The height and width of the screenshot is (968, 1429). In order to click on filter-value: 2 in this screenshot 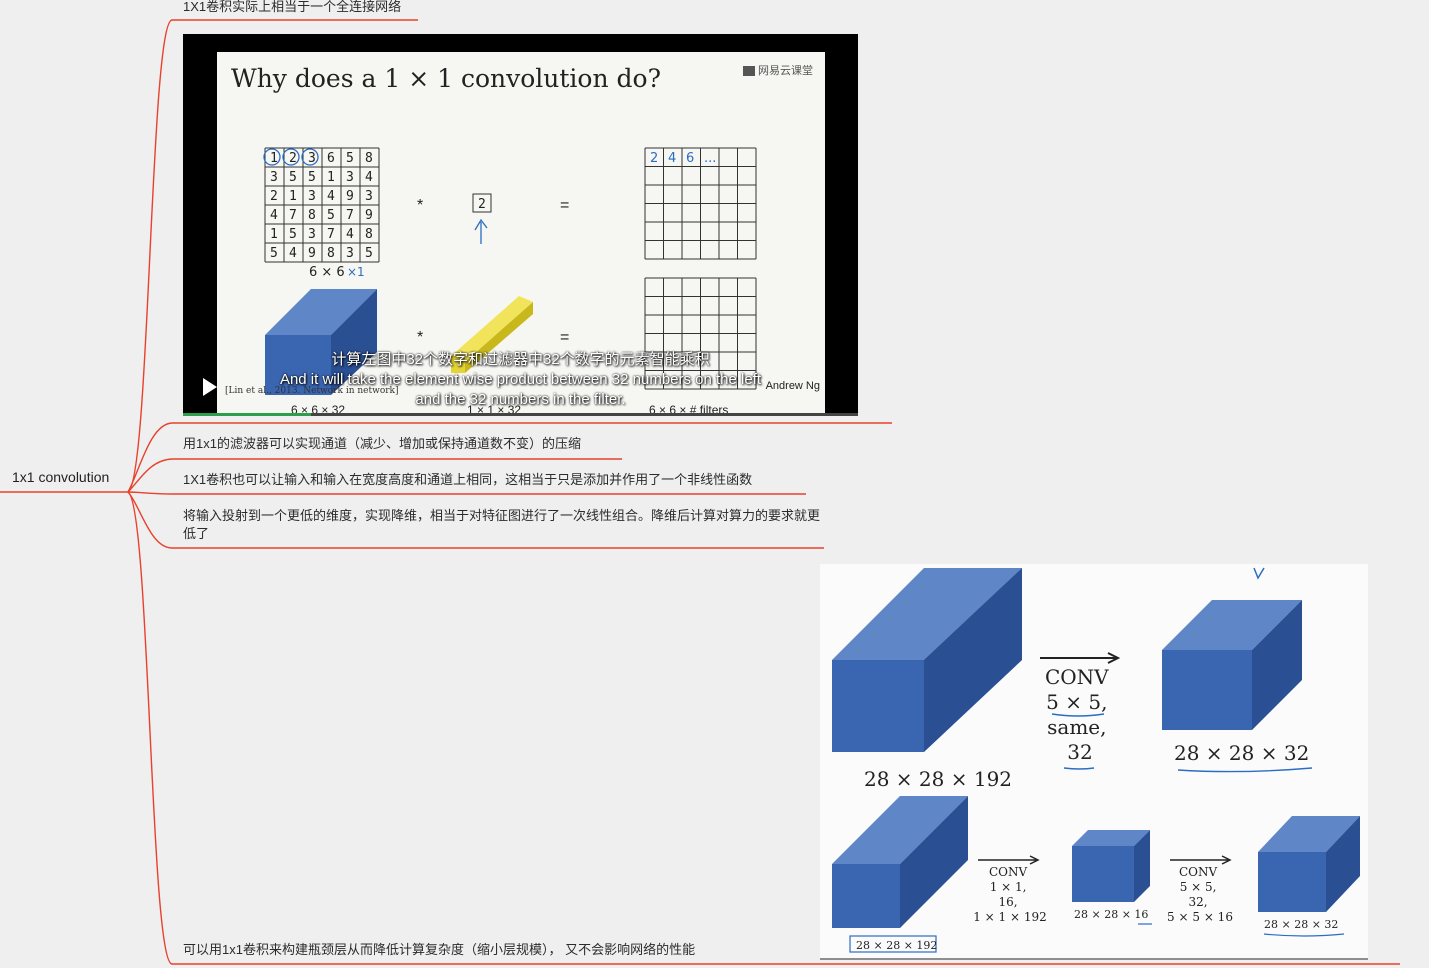, I will do `click(482, 204)`.